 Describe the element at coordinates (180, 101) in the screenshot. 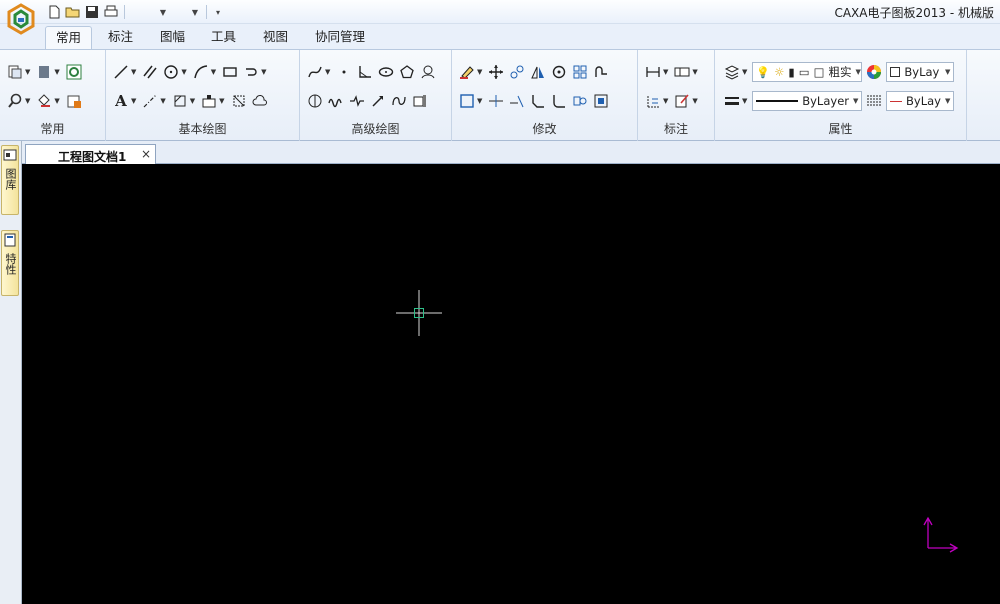

I see `hatch-icon` at that location.